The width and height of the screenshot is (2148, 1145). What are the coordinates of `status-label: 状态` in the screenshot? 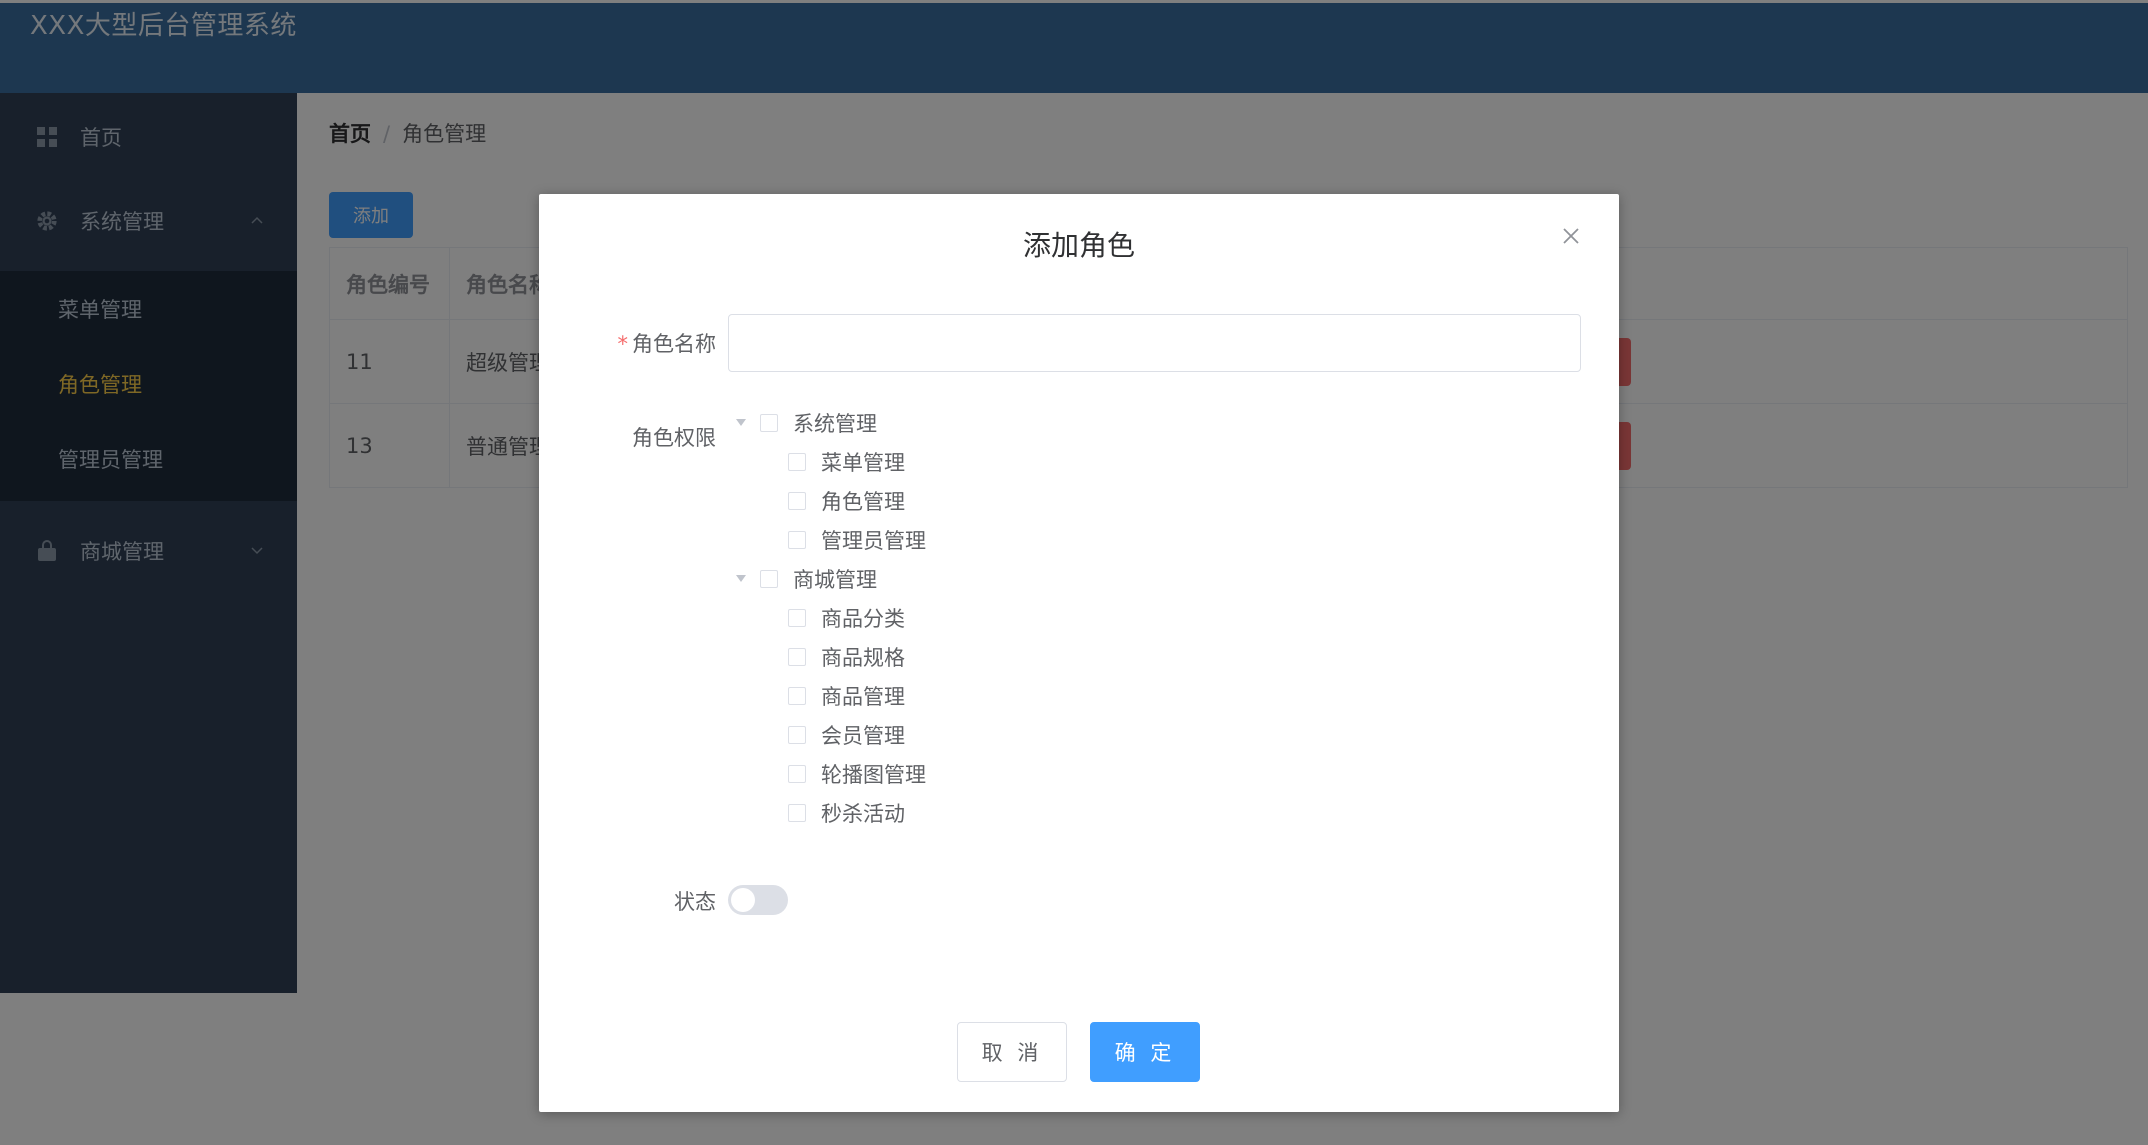 It's located at (695, 902).